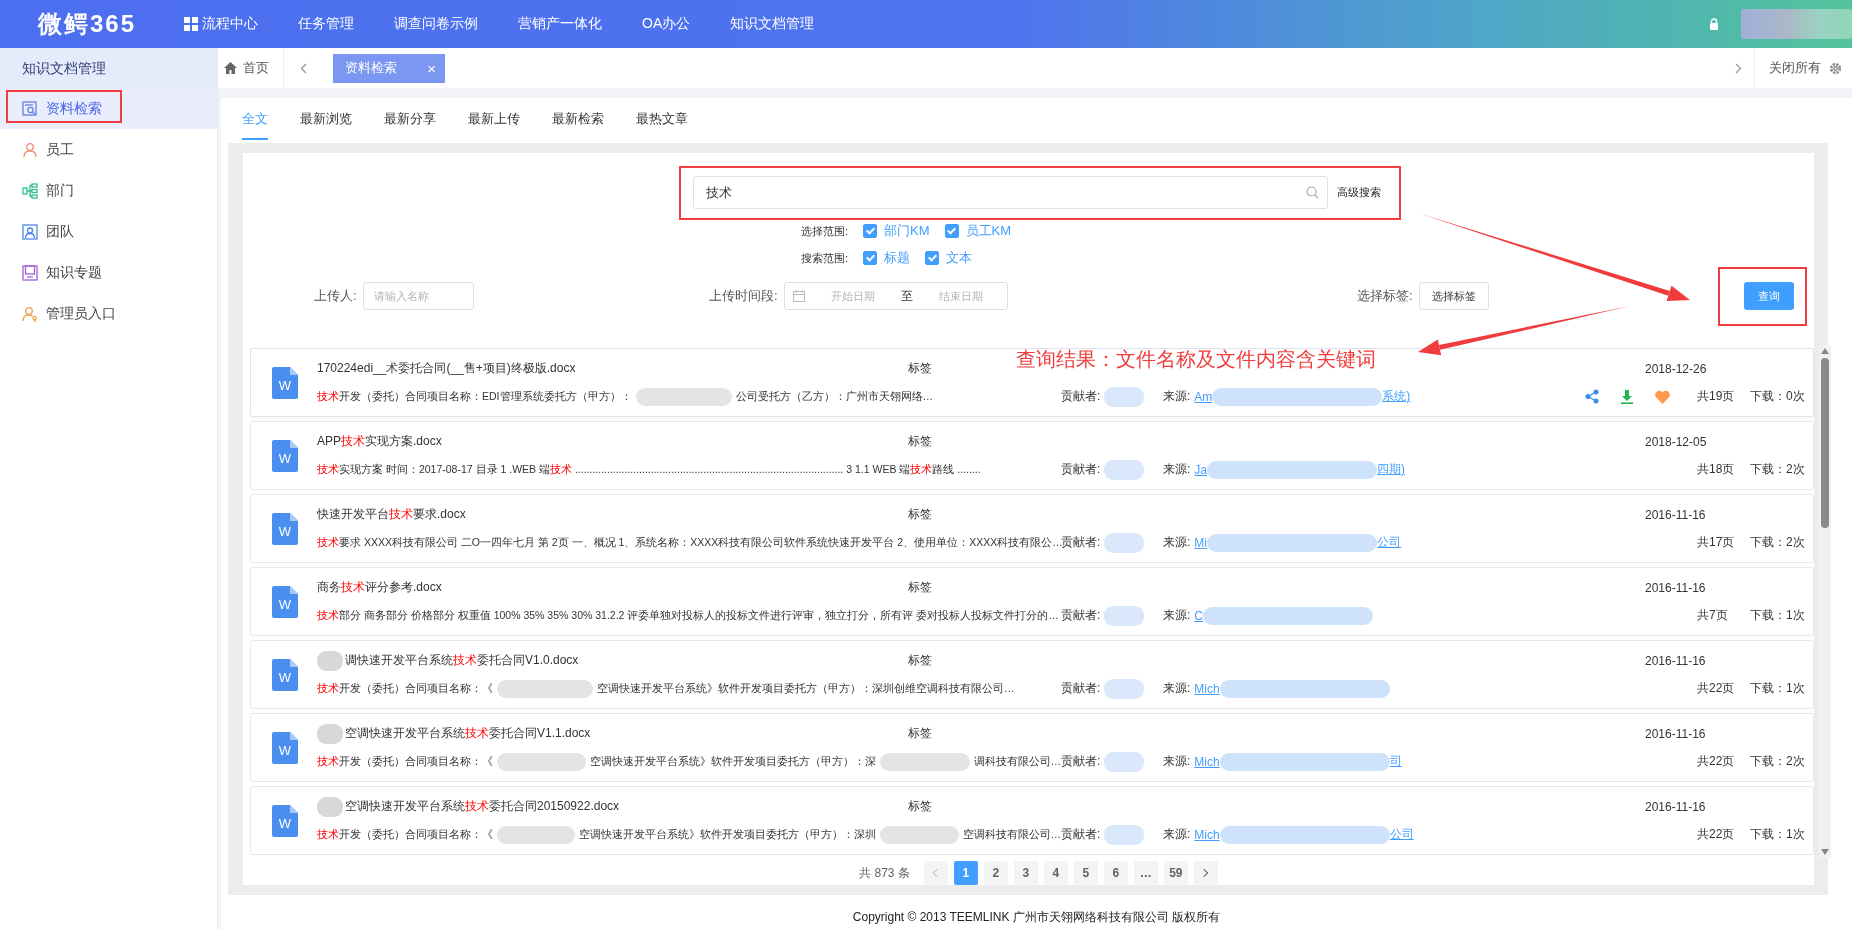 The width and height of the screenshot is (1852, 929). What do you see at coordinates (1175, 873) in the screenshot?
I see `page-button: 59` at bounding box center [1175, 873].